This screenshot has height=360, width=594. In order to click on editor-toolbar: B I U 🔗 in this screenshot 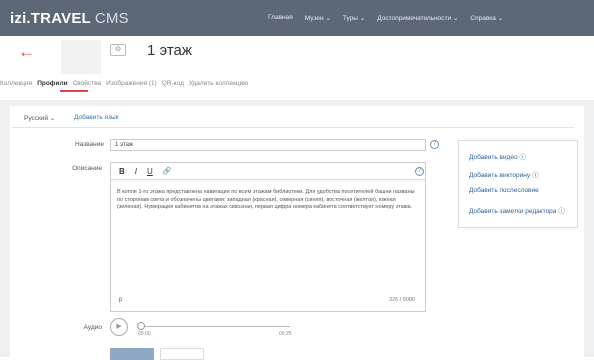, I will do `click(268, 171)`.